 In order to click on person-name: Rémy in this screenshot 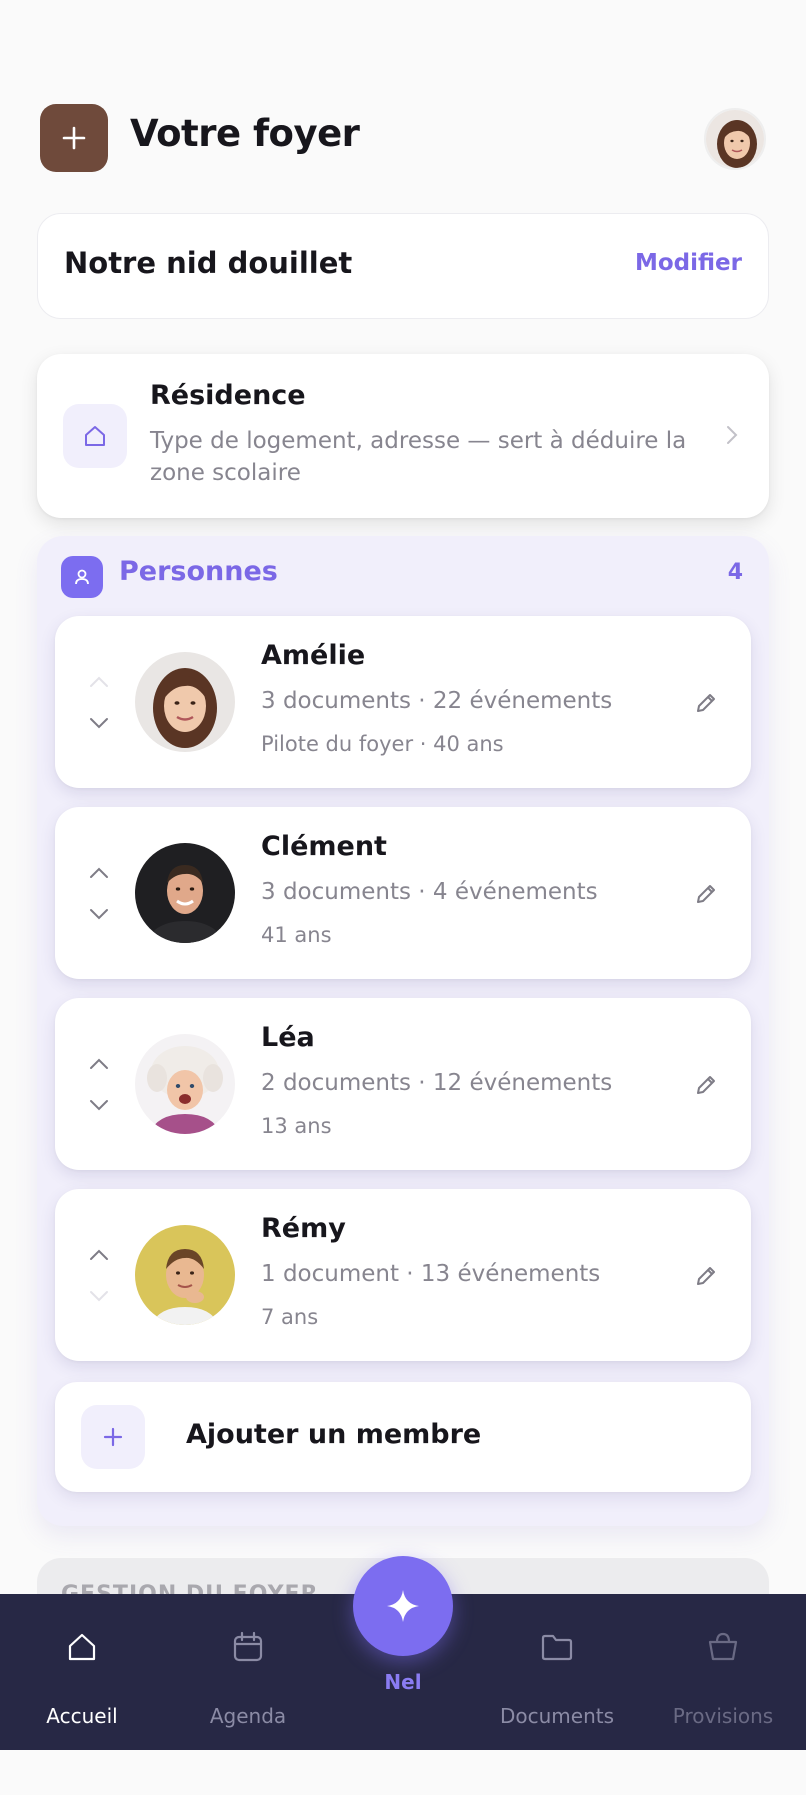, I will do `click(303, 1228)`.